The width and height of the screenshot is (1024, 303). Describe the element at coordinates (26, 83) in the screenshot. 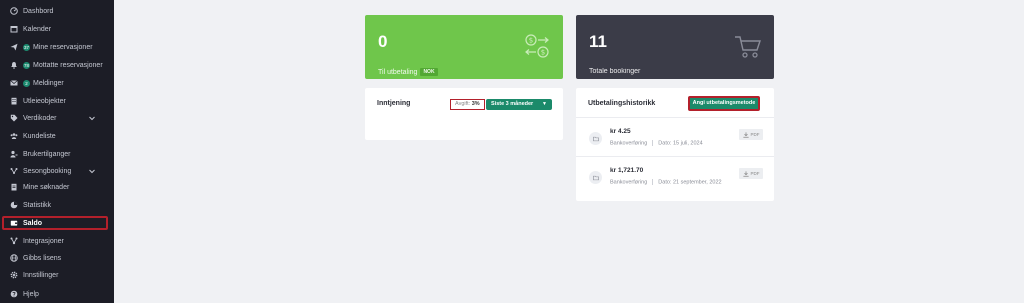

I see `messages-count-badge: 2` at that location.